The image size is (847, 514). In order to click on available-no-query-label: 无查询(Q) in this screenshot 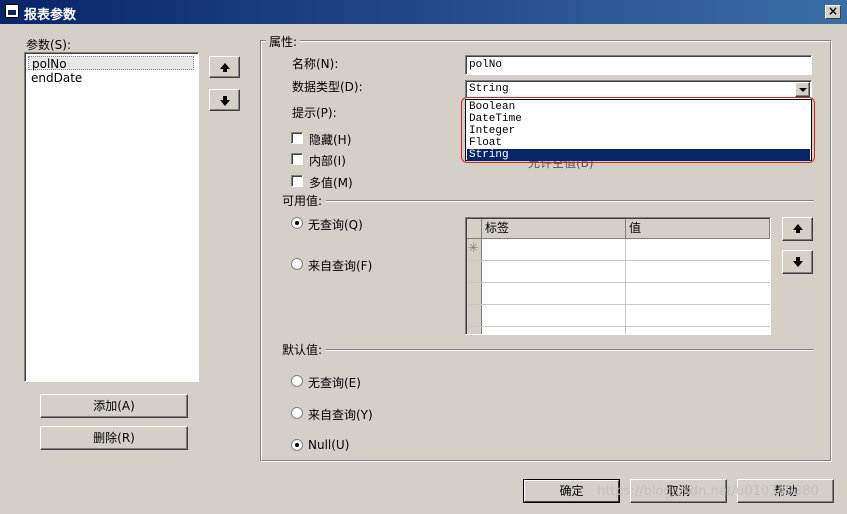, I will do `click(335, 225)`.